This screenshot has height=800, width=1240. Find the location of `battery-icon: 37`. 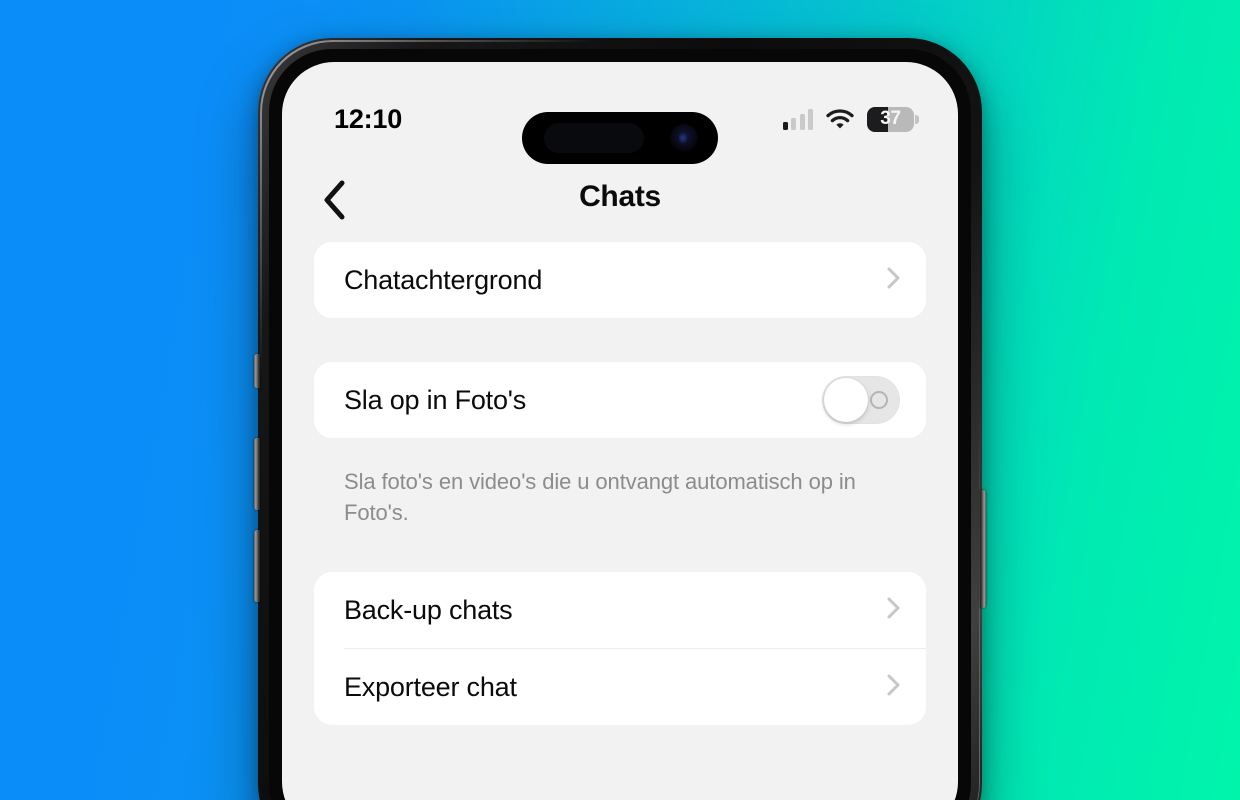

battery-icon: 37 is located at coordinates (893, 119).